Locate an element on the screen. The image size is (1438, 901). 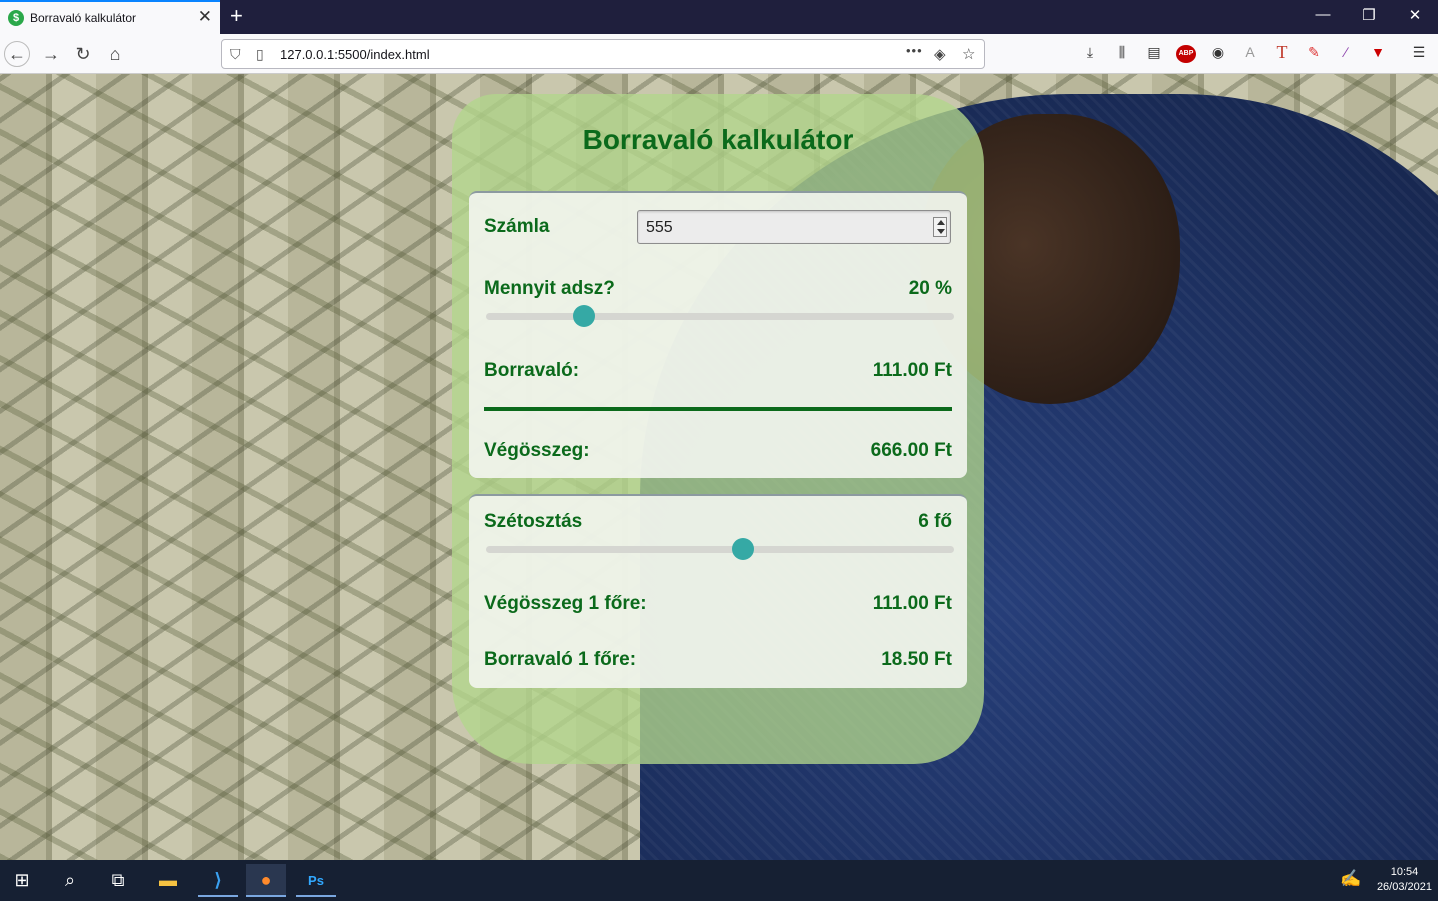
tip-amount-label: Borravaló: is located at coordinates (532, 370).